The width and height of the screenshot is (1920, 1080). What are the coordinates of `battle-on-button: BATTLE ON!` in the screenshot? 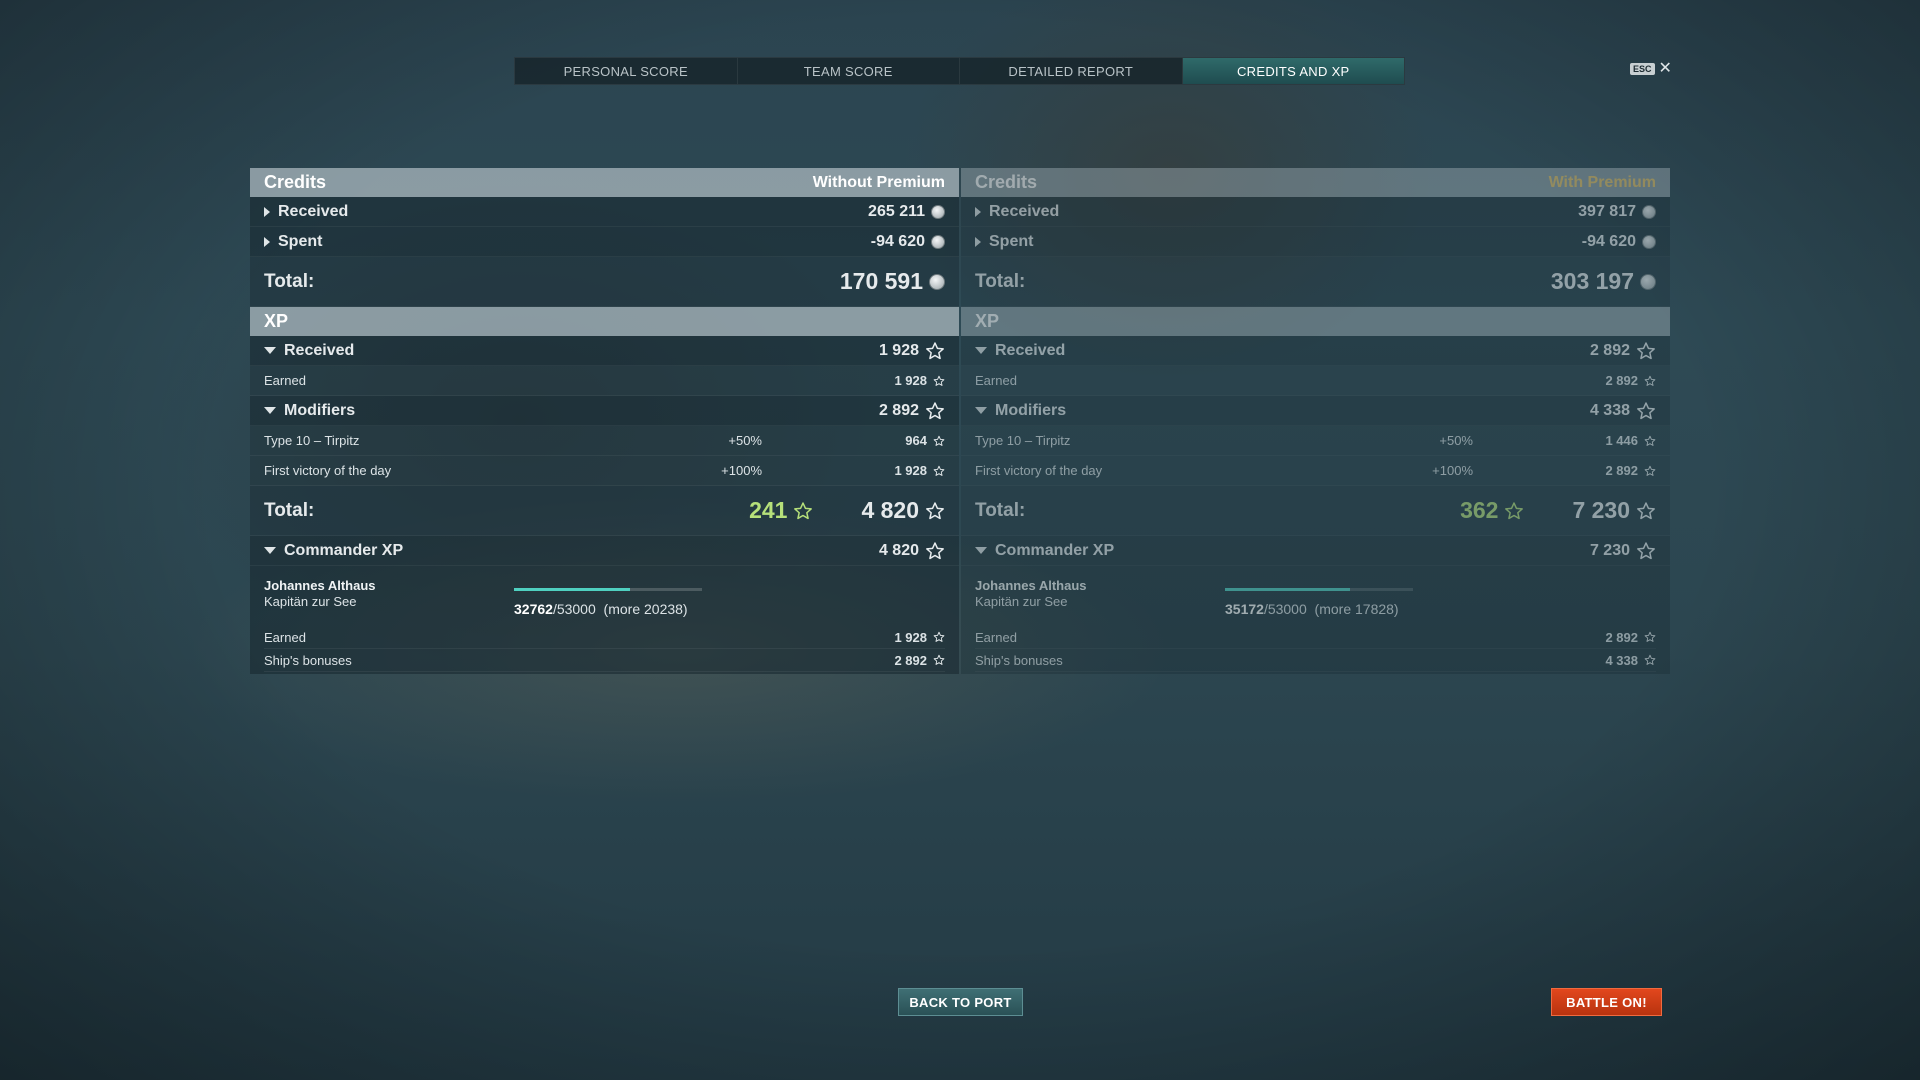 It's located at (1606, 1002).